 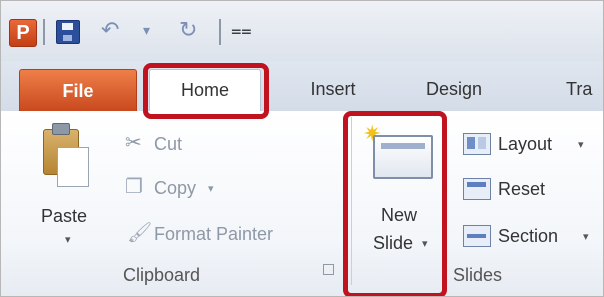 What do you see at coordinates (581, 145) in the screenshot?
I see `layout-dropdown-icon: ▾` at bounding box center [581, 145].